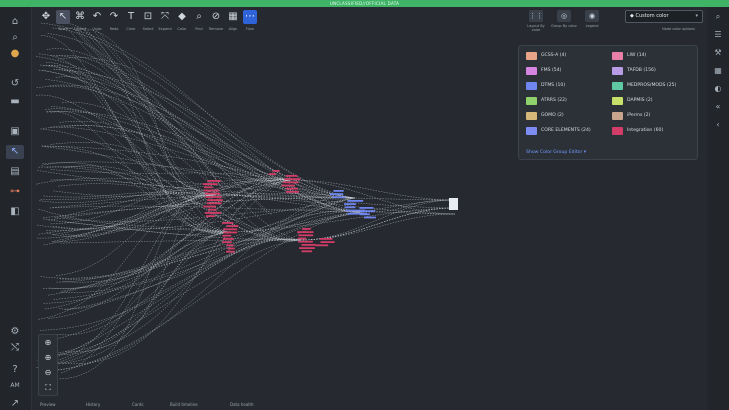  I want to click on settings-icon: ⚙, so click(15, 332).